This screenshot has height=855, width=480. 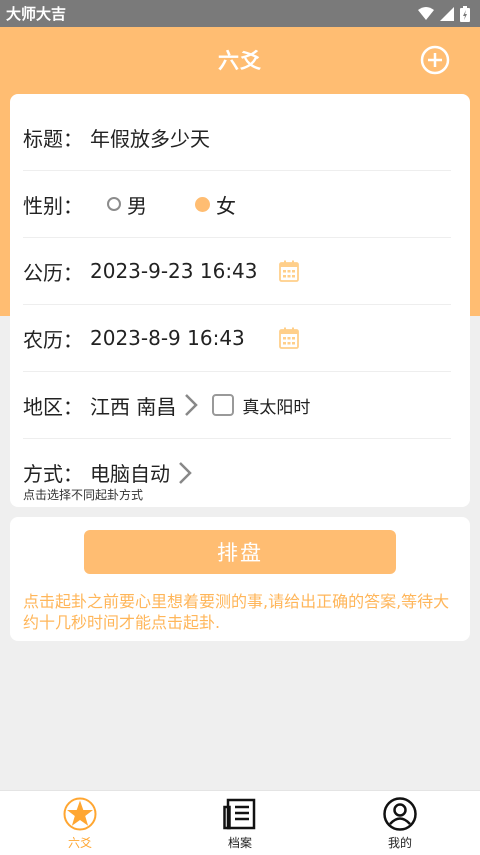 I want to click on battery-icon, so click(x=465, y=13).